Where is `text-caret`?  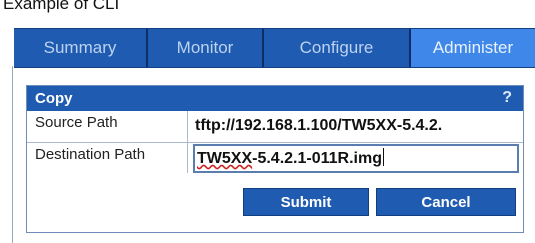
text-caret is located at coordinates (383, 157).